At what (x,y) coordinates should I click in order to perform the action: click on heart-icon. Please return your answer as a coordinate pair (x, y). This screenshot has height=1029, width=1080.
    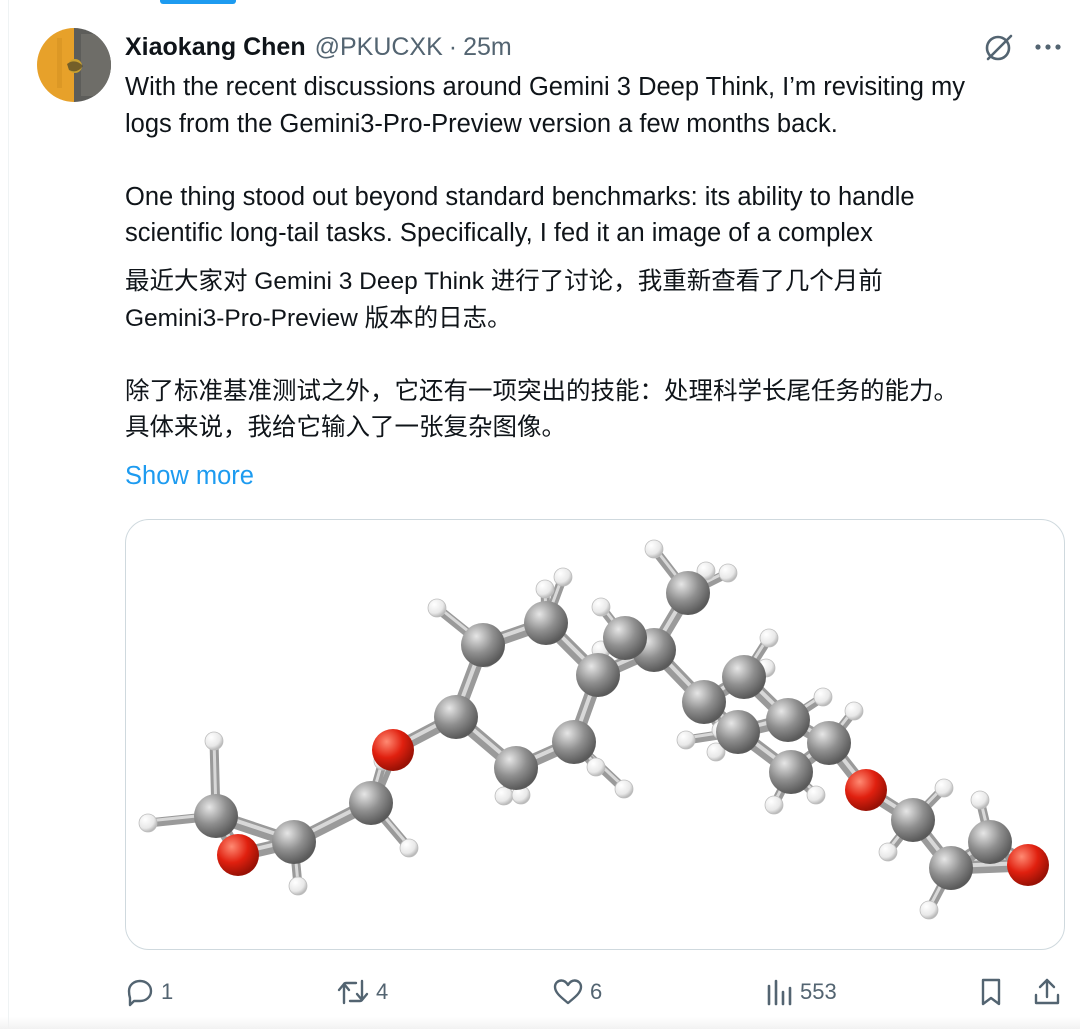
    Looking at the image, I should click on (568, 992).